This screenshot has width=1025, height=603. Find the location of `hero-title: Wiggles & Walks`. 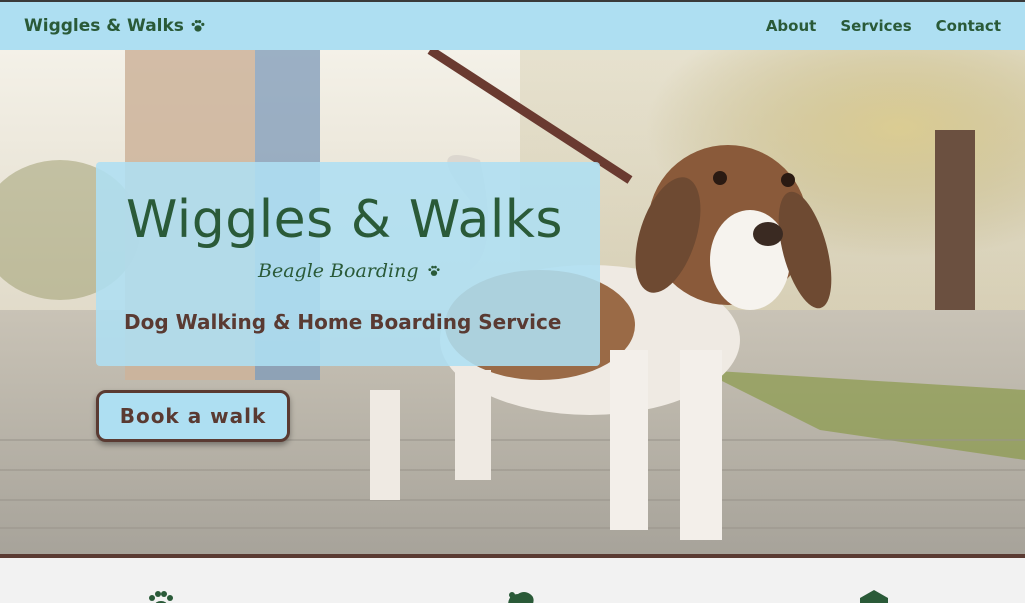

hero-title: Wiggles & Walks is located at coordinates (344, 220).